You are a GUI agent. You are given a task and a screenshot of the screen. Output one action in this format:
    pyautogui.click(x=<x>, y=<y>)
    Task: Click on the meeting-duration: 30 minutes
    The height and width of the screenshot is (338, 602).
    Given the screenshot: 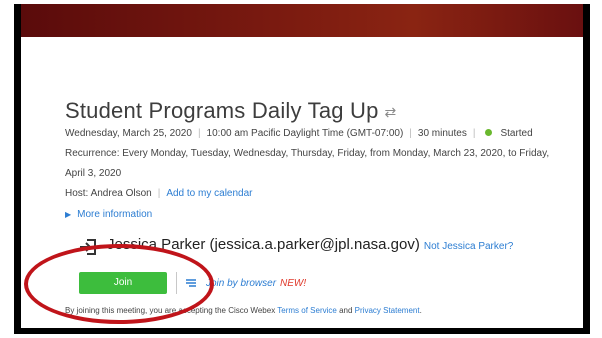 What is the action you would take?
    pyautogui.click(x=442, y=133)
    